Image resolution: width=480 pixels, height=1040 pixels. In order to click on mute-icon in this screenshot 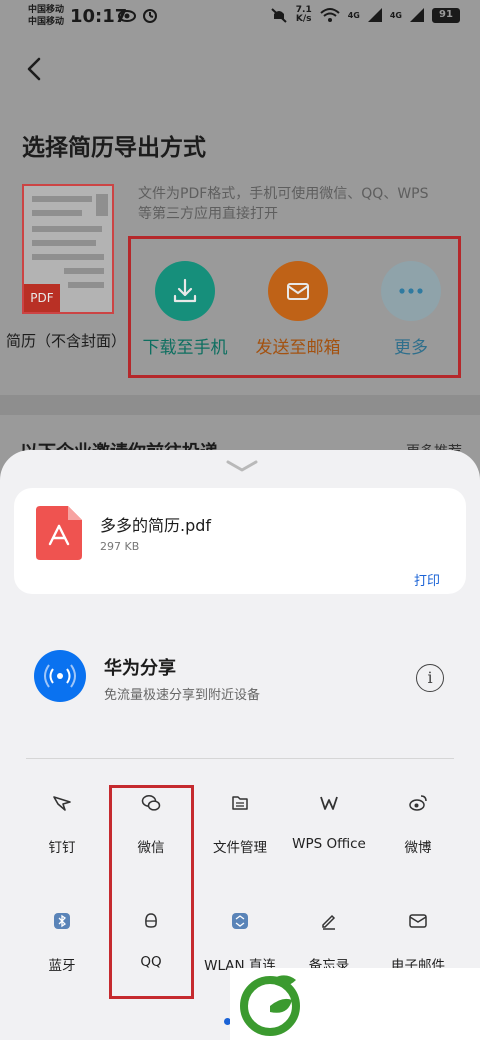, I will do `click(279, 15)`.